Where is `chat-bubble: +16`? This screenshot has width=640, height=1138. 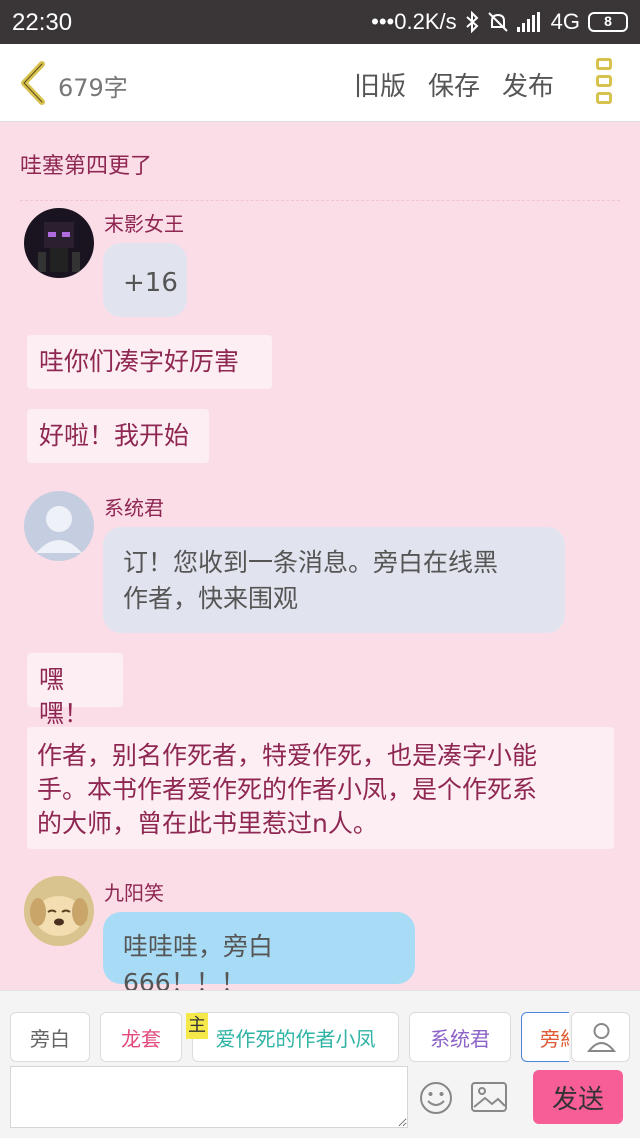 chat-bubble: +16 is located at coordinates (145, 280).